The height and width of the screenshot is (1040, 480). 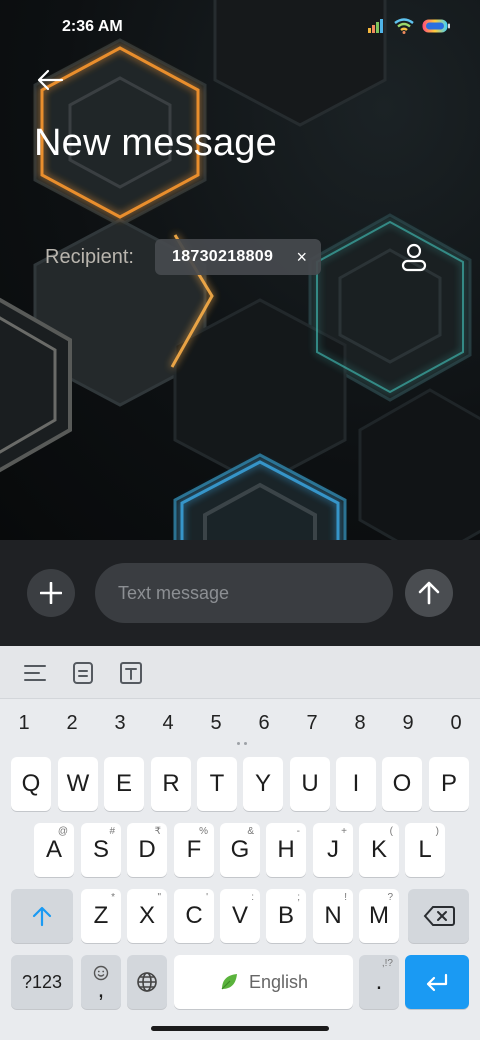 I want to click on key-p: P, so click(x=449, y=784).